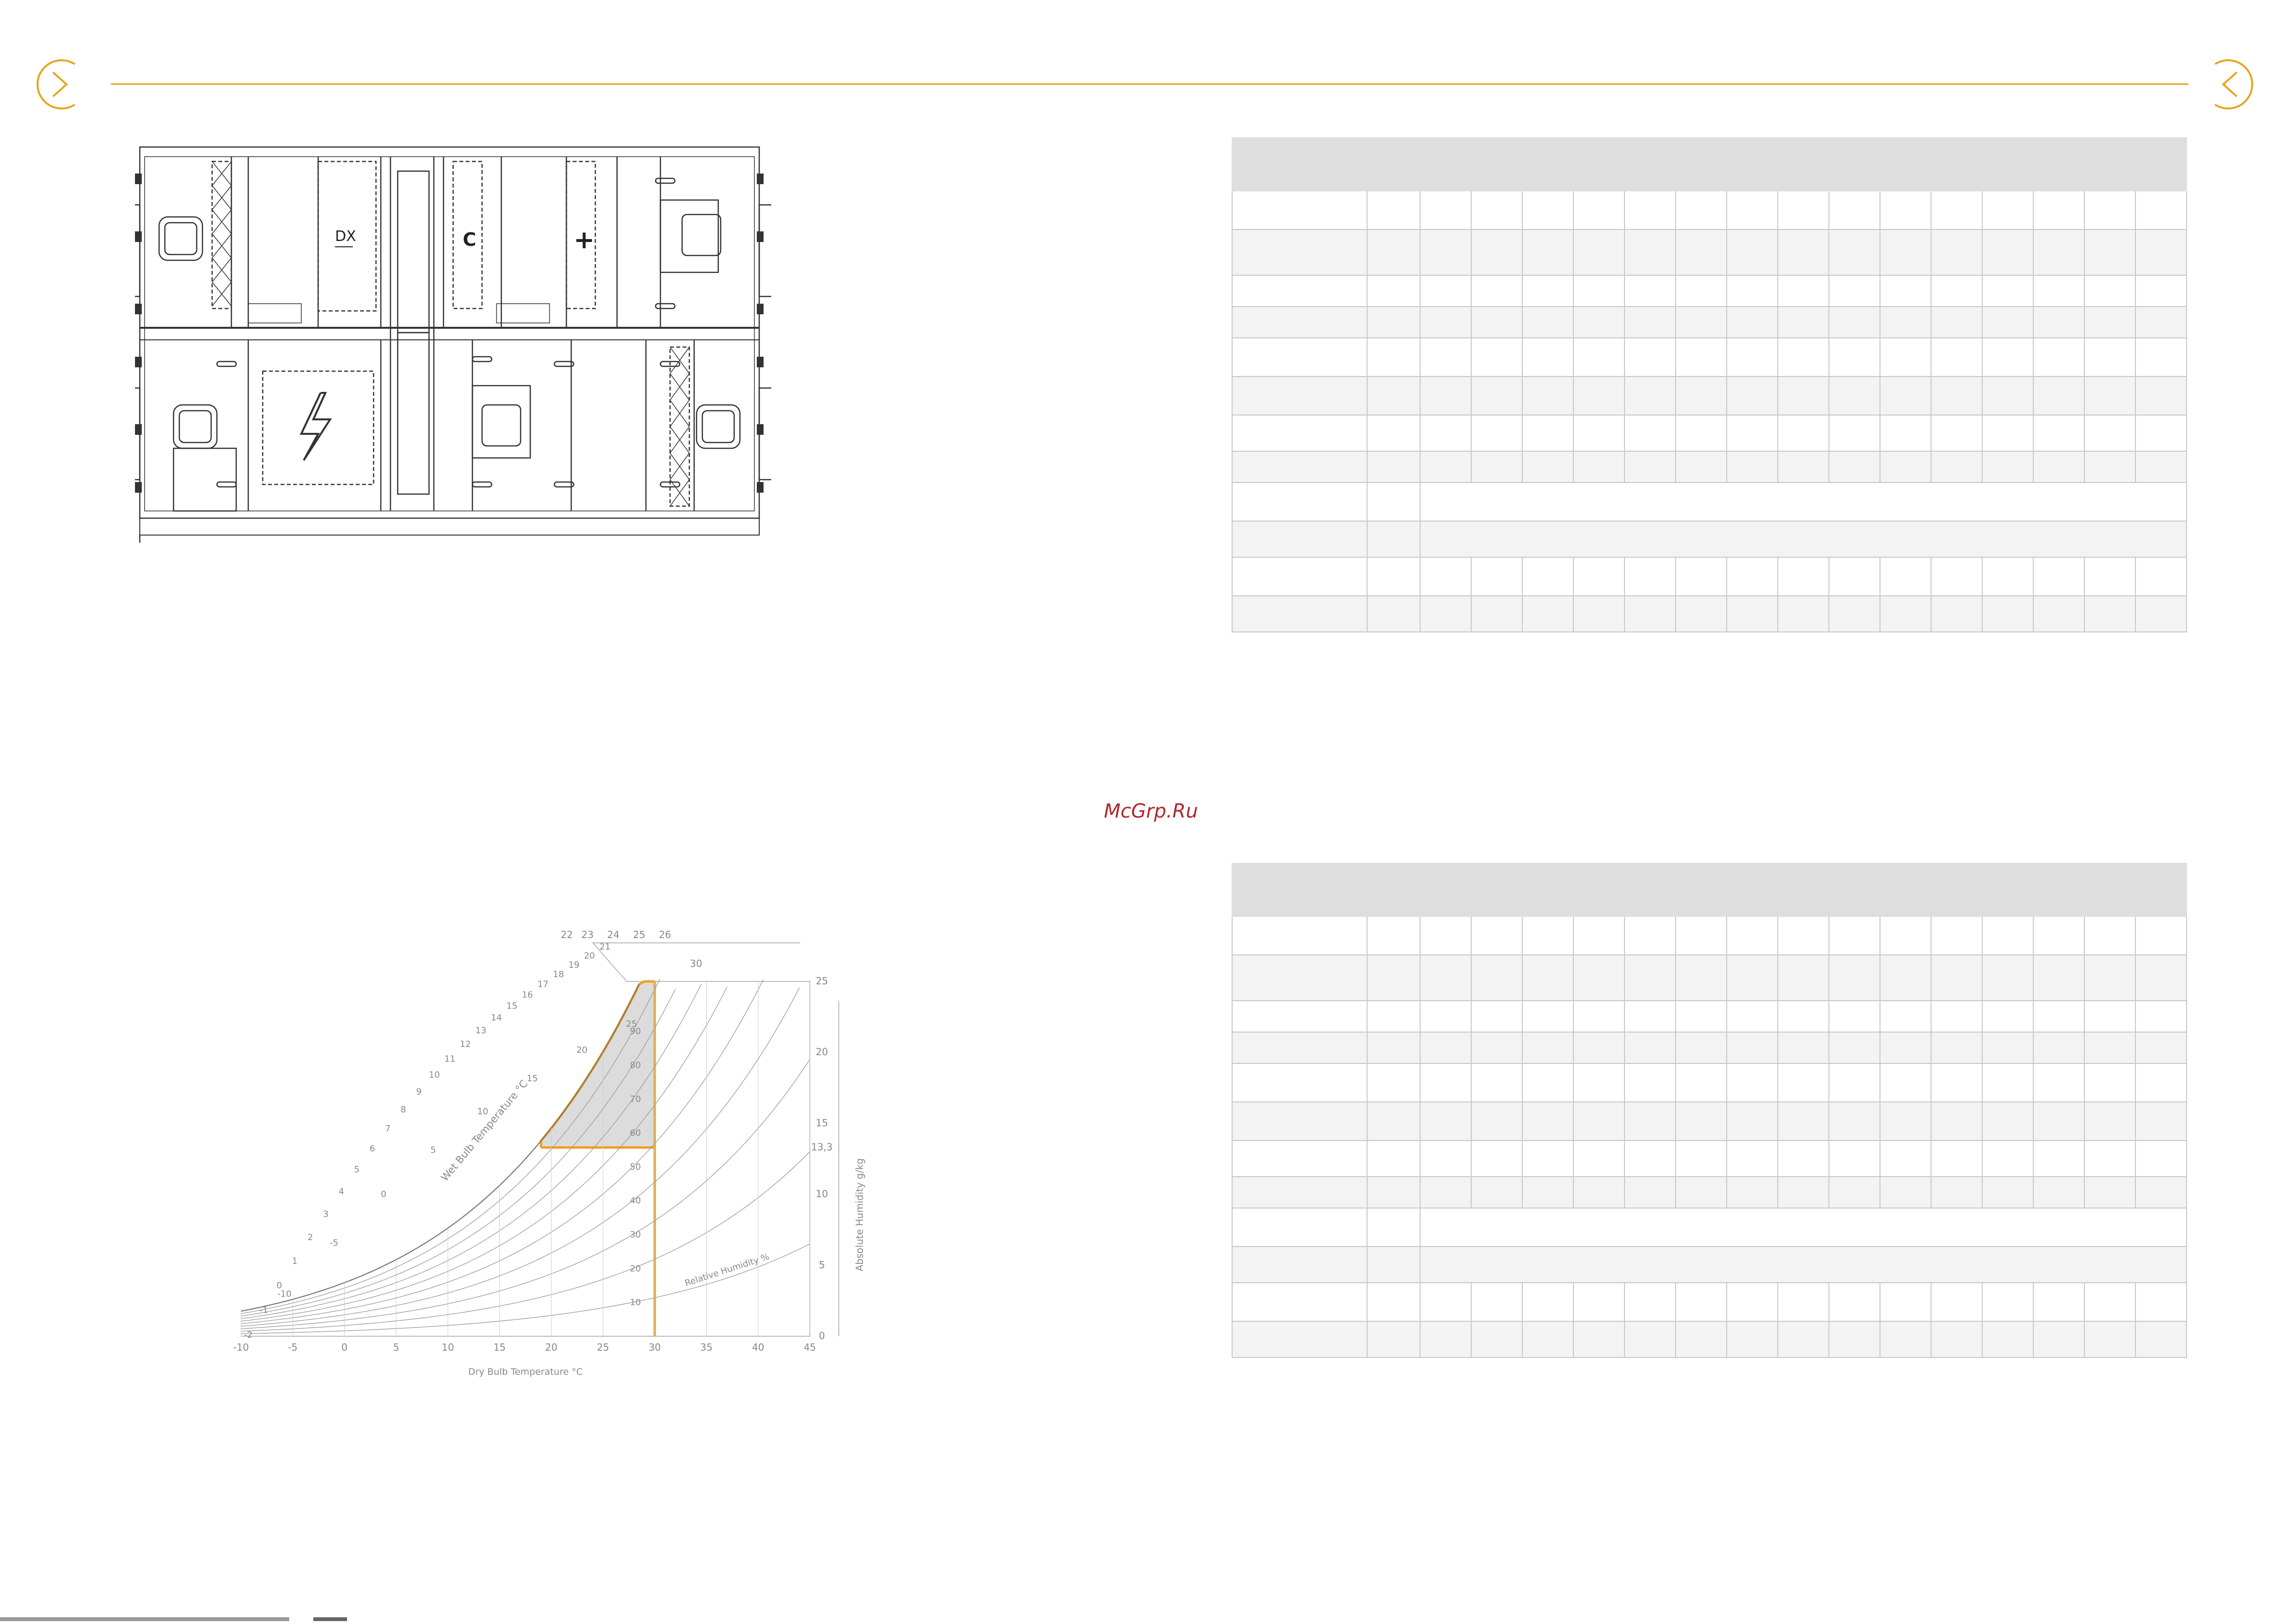 The width and height of the screenshot is (2296, 1624). Describe the element at coordinates (2229, 84) in the screenshot. I see `chevron-left-circle-icon` at that location.